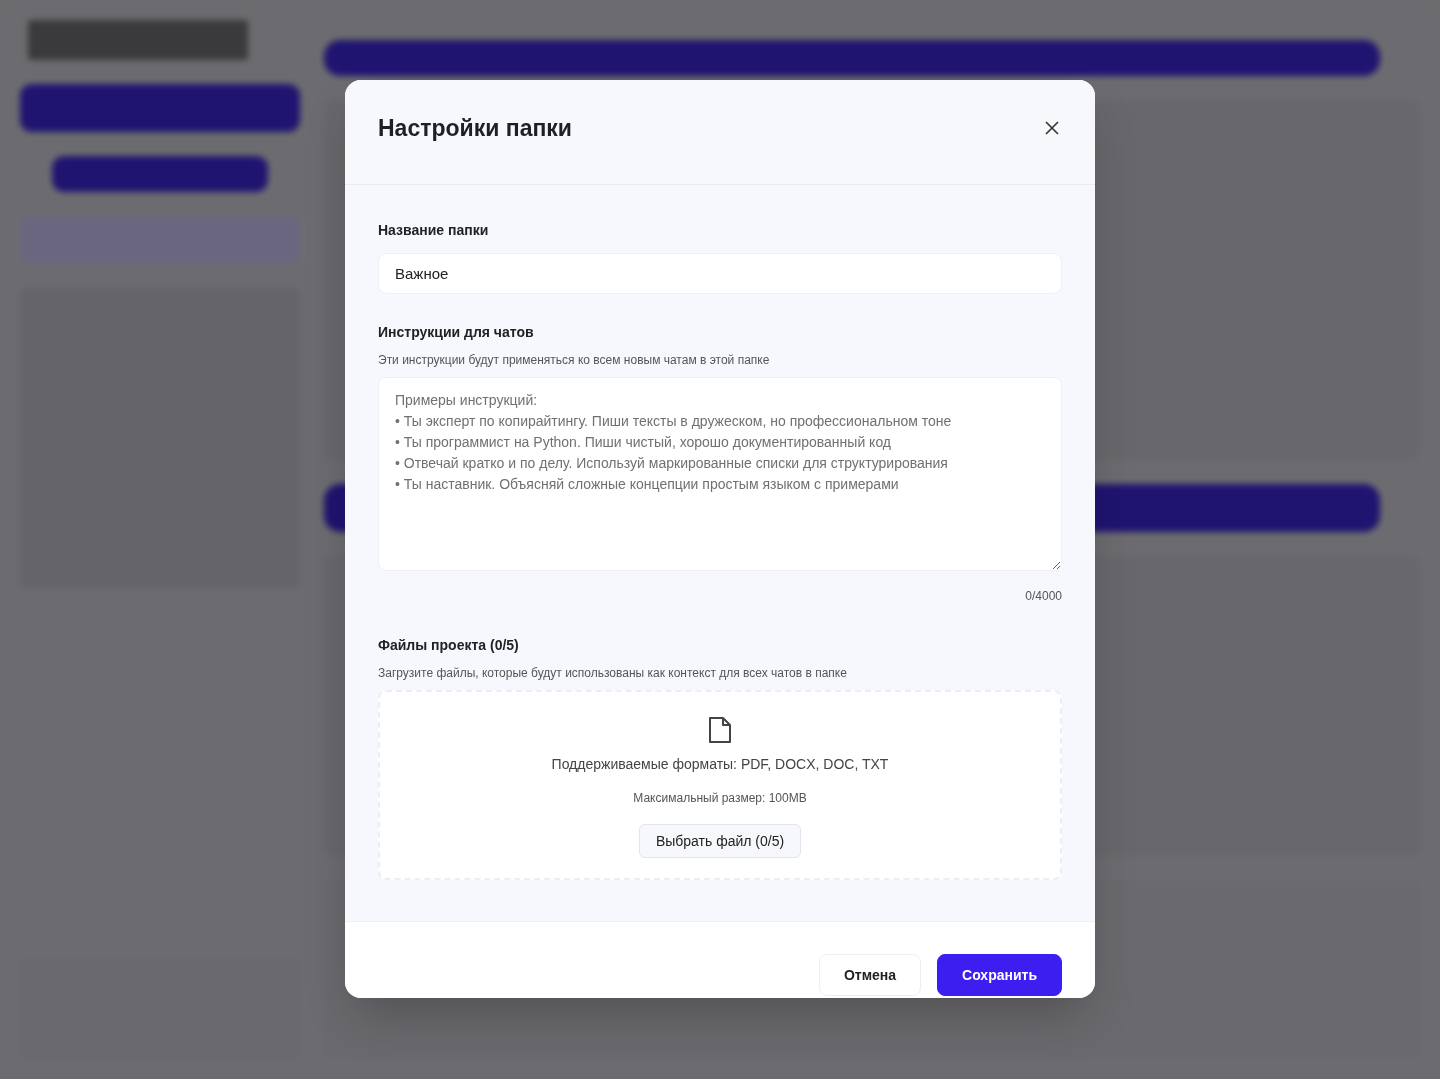 This screenshot has height=1079, width=1440. Describe the element at coordinates (870, 975) in the screenshot. I see `cancel-button: Отмена` at that location.